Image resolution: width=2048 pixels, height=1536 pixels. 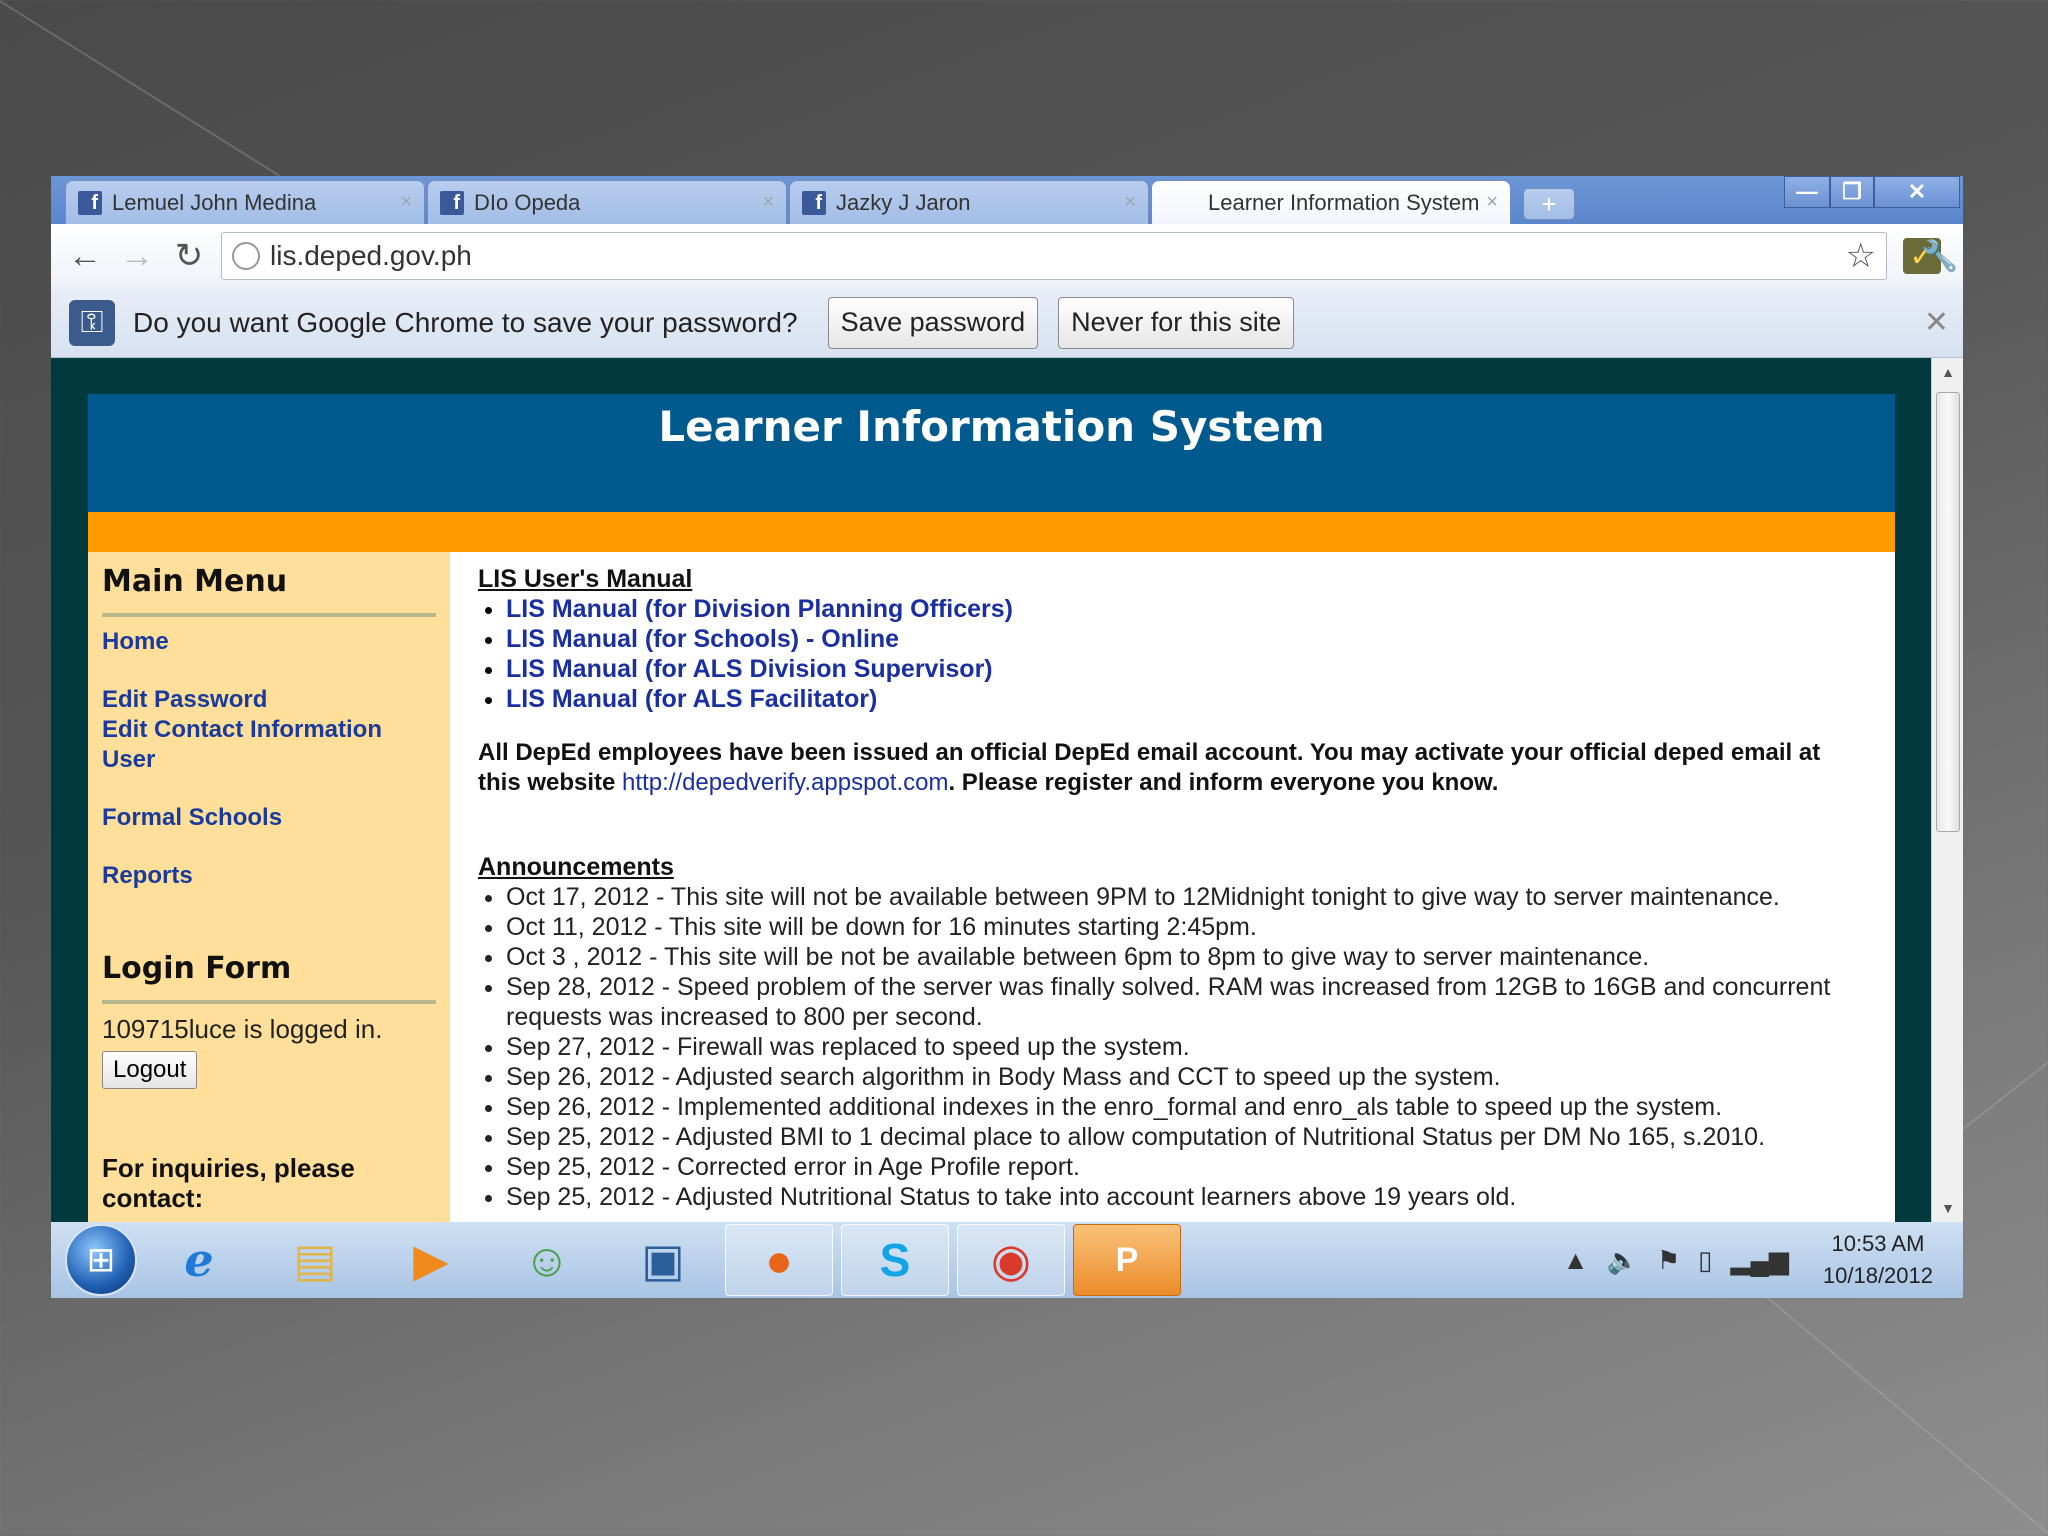 I want to click on sidebar-link-home: Home, so click(x=269, y=642).